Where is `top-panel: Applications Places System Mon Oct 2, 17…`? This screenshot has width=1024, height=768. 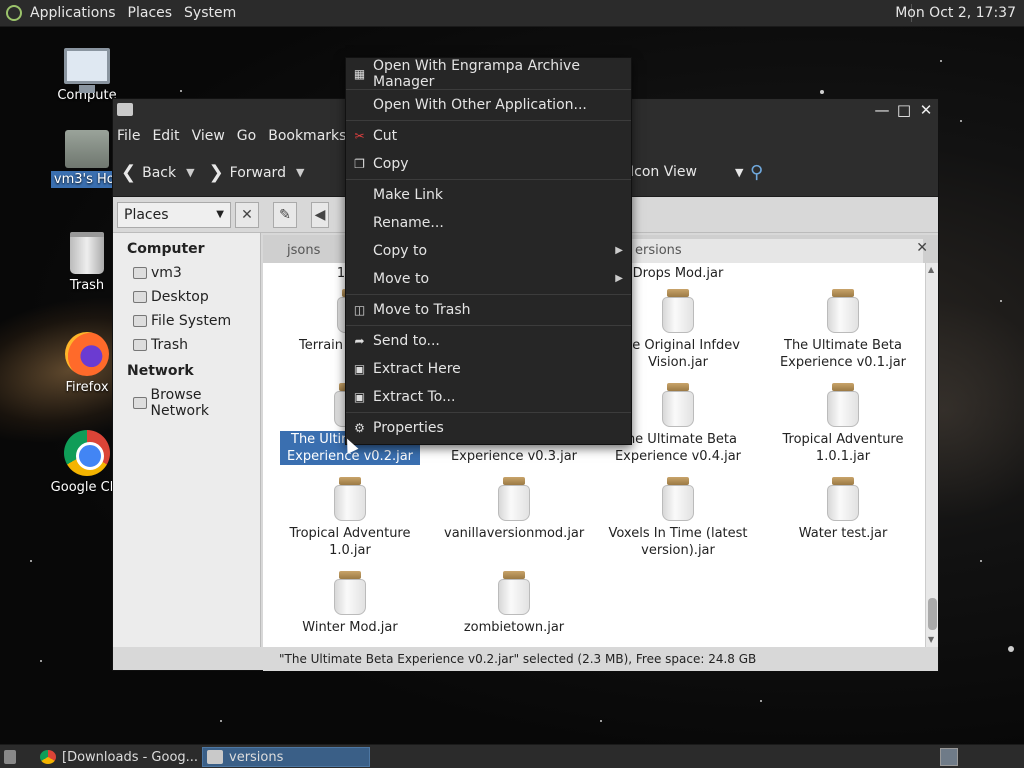
top-panel: Applications Places System Mon Oct 2, 17… is located at coordinates (512, 13).